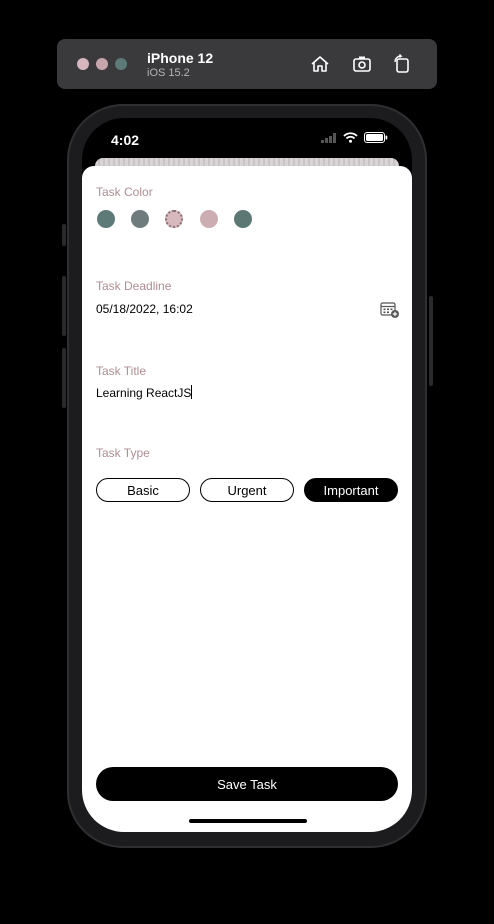  What do you see at coordinates (180, 58) in the screenshot?
I see `device-name: iPhone 12` at bounding box center [180, 58].